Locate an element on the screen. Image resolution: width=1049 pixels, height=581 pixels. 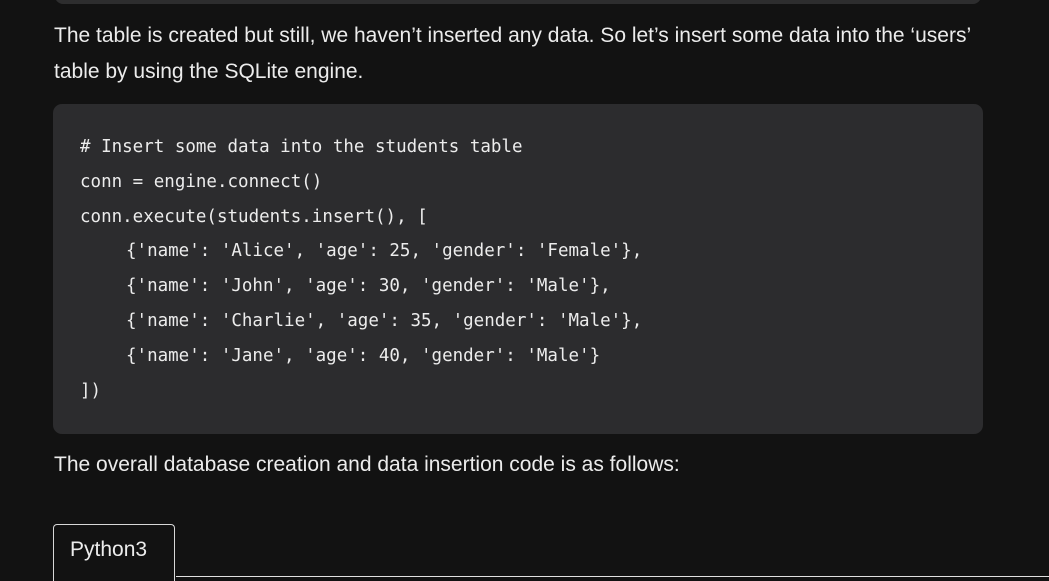
tab-label: Python3 is located at coordinates (109, 549).